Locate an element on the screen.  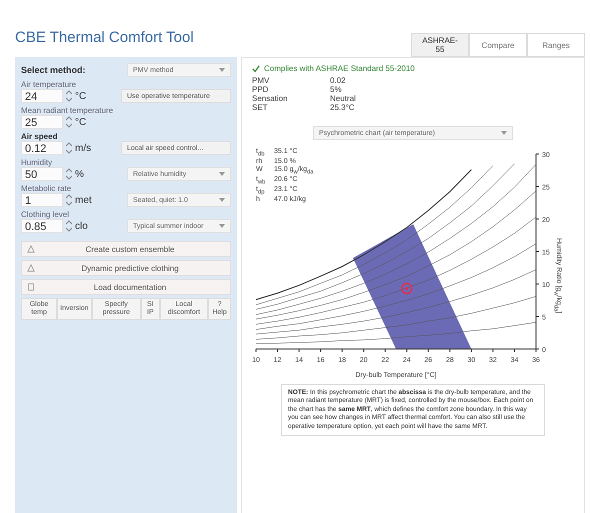
number-field: 50 is located at coordinates (42, 174).